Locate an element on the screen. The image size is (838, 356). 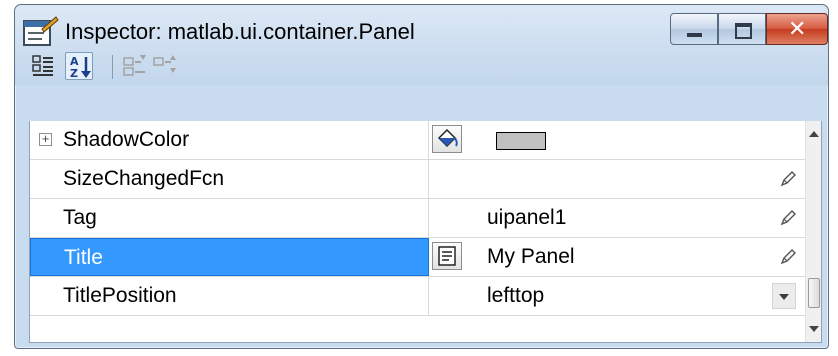
property-row-title: Title My Panel is located at coordinates (417, 257).